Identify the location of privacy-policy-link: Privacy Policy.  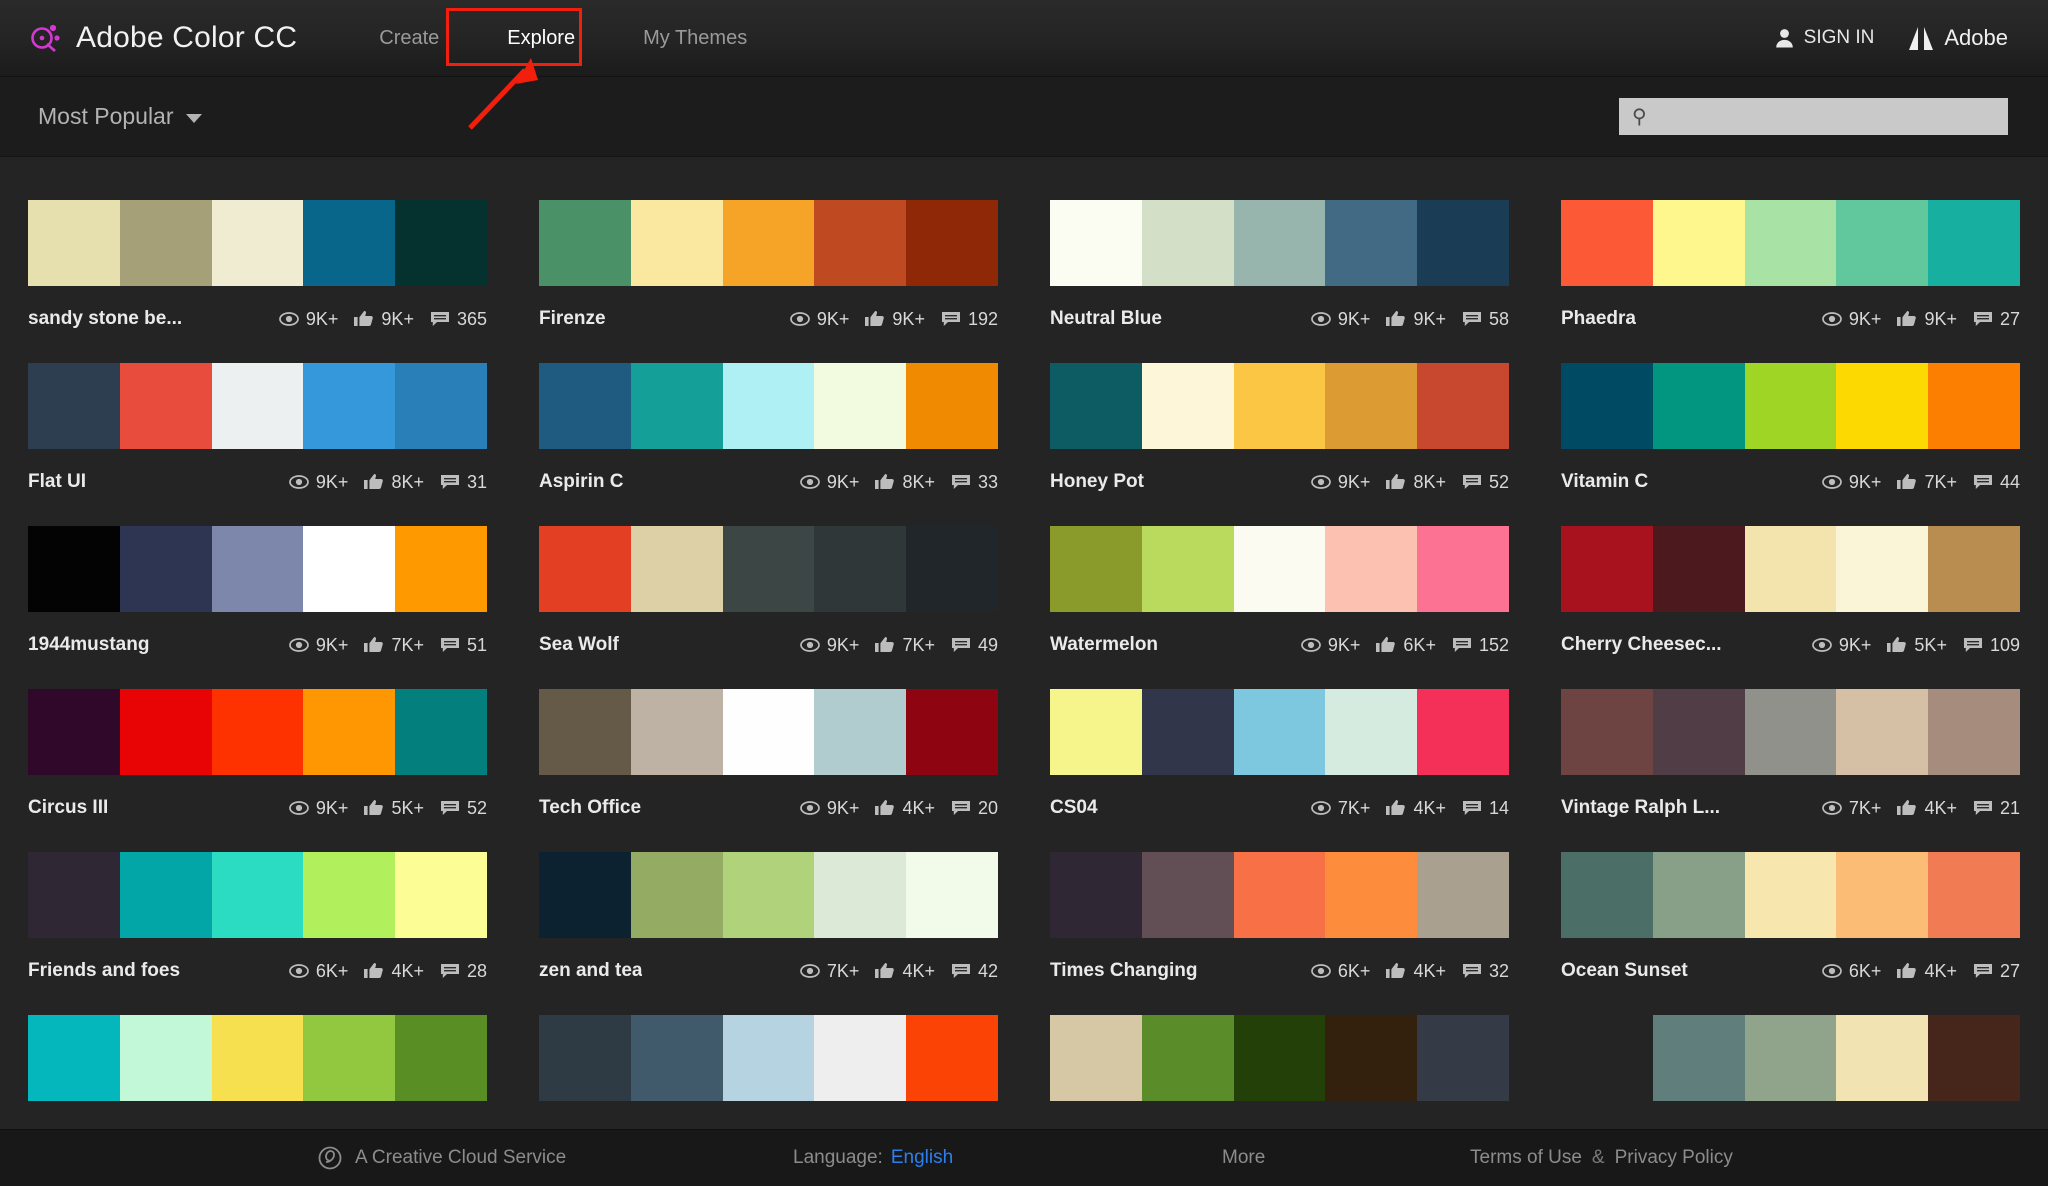
(1674, 1158).